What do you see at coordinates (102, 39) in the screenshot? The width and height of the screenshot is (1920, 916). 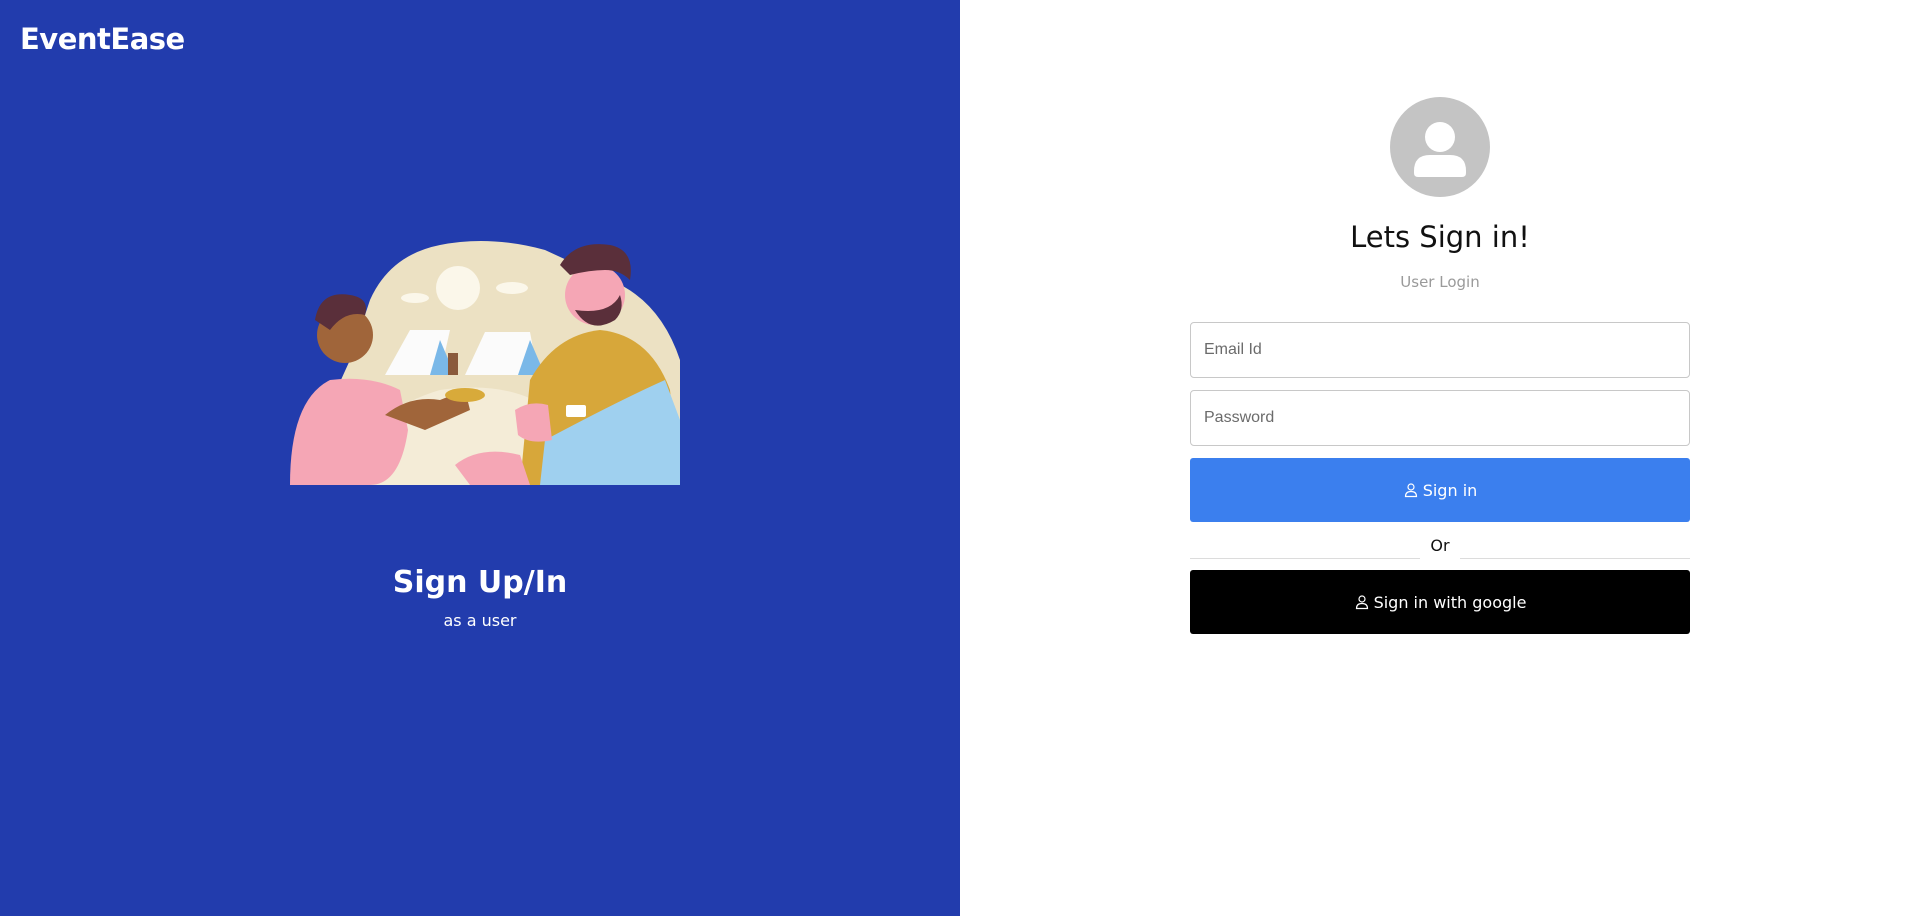 I see `brand-logo: EventEase` at bounding box center [102, 39].